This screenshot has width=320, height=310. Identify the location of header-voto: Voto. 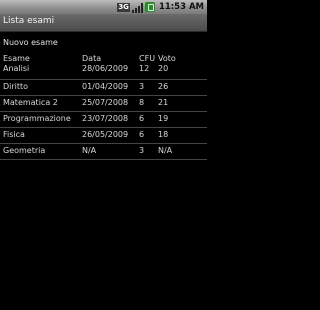
(167, 58).